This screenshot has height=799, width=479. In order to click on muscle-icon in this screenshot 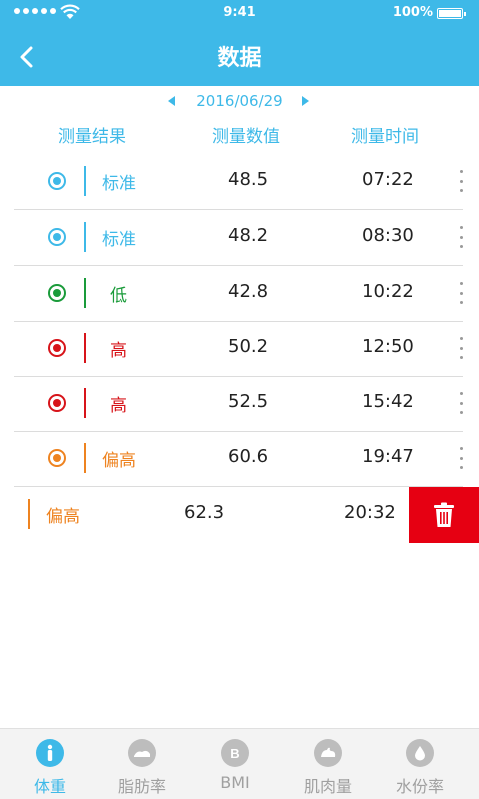, I will do `click(328, 753)`.